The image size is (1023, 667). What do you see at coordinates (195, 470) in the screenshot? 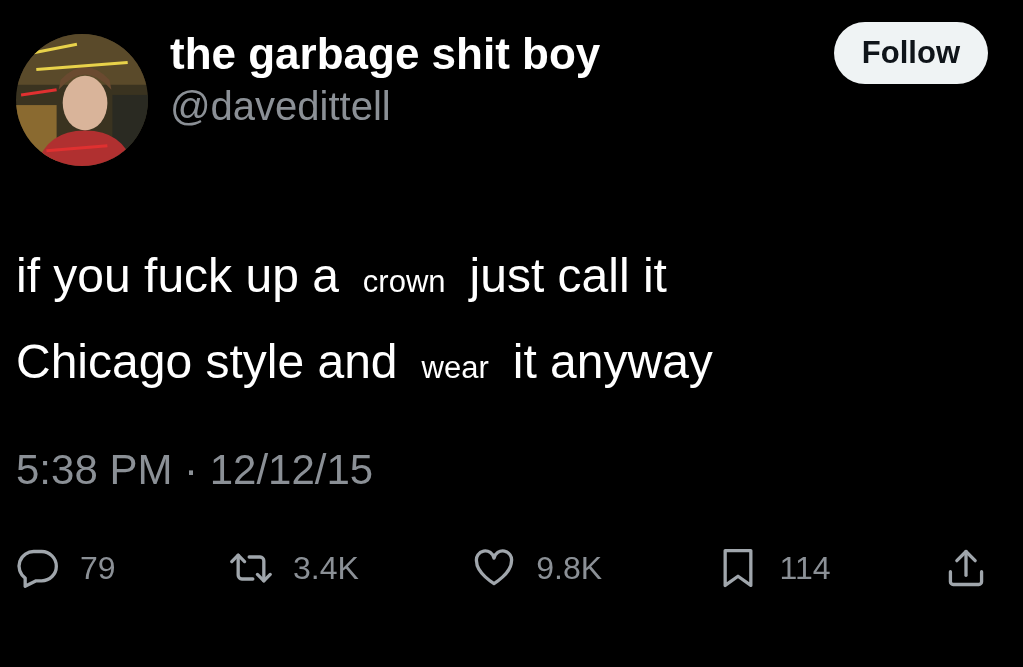
I see `timestamp: 5:38 PM · 12/12/15` at bounding box center [195, 470].